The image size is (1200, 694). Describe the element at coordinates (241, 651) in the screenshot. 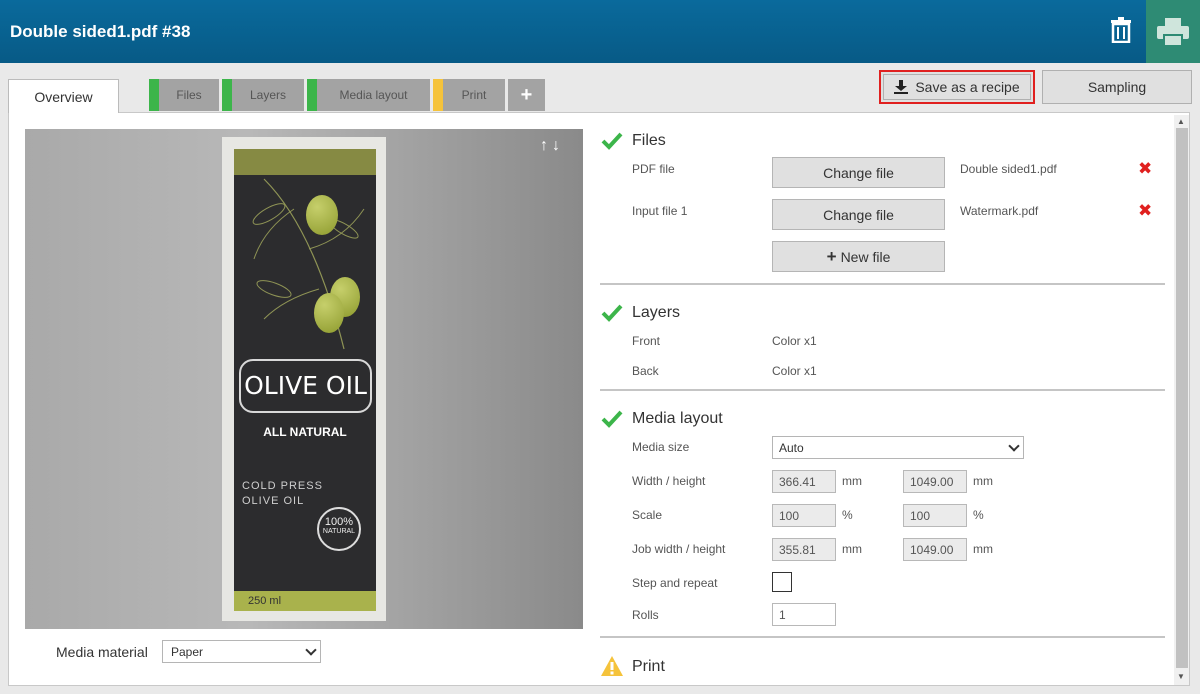

I see `media-material-select: Paper` at that location.